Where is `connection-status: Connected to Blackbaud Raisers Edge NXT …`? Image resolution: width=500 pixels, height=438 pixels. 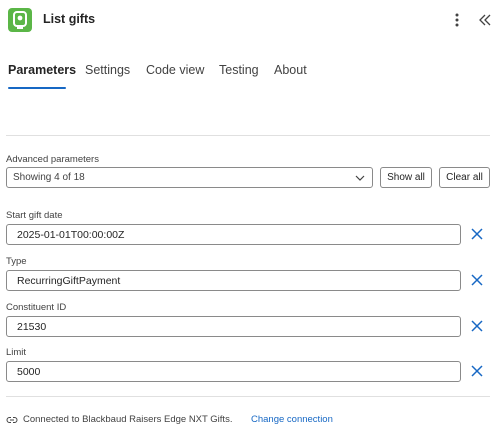
connection-status: Connected to Blackbaud Raisers Edge NXT … is located at coordinates (128, 419).